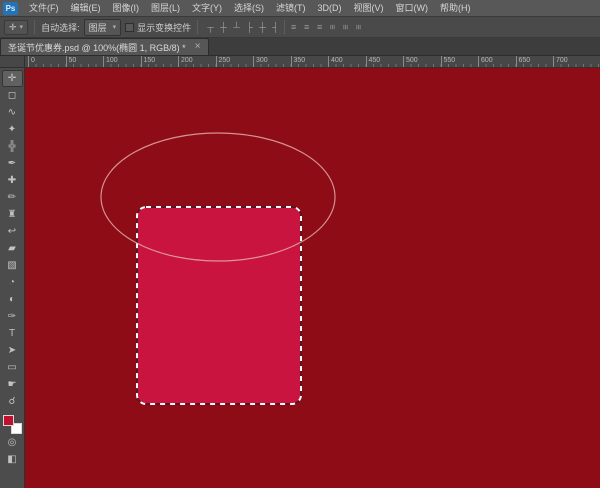  What do you see at coordinates (12, 316) in the screenshot?
I see `pen-tool: ✑` at bounding box center [12, 316].